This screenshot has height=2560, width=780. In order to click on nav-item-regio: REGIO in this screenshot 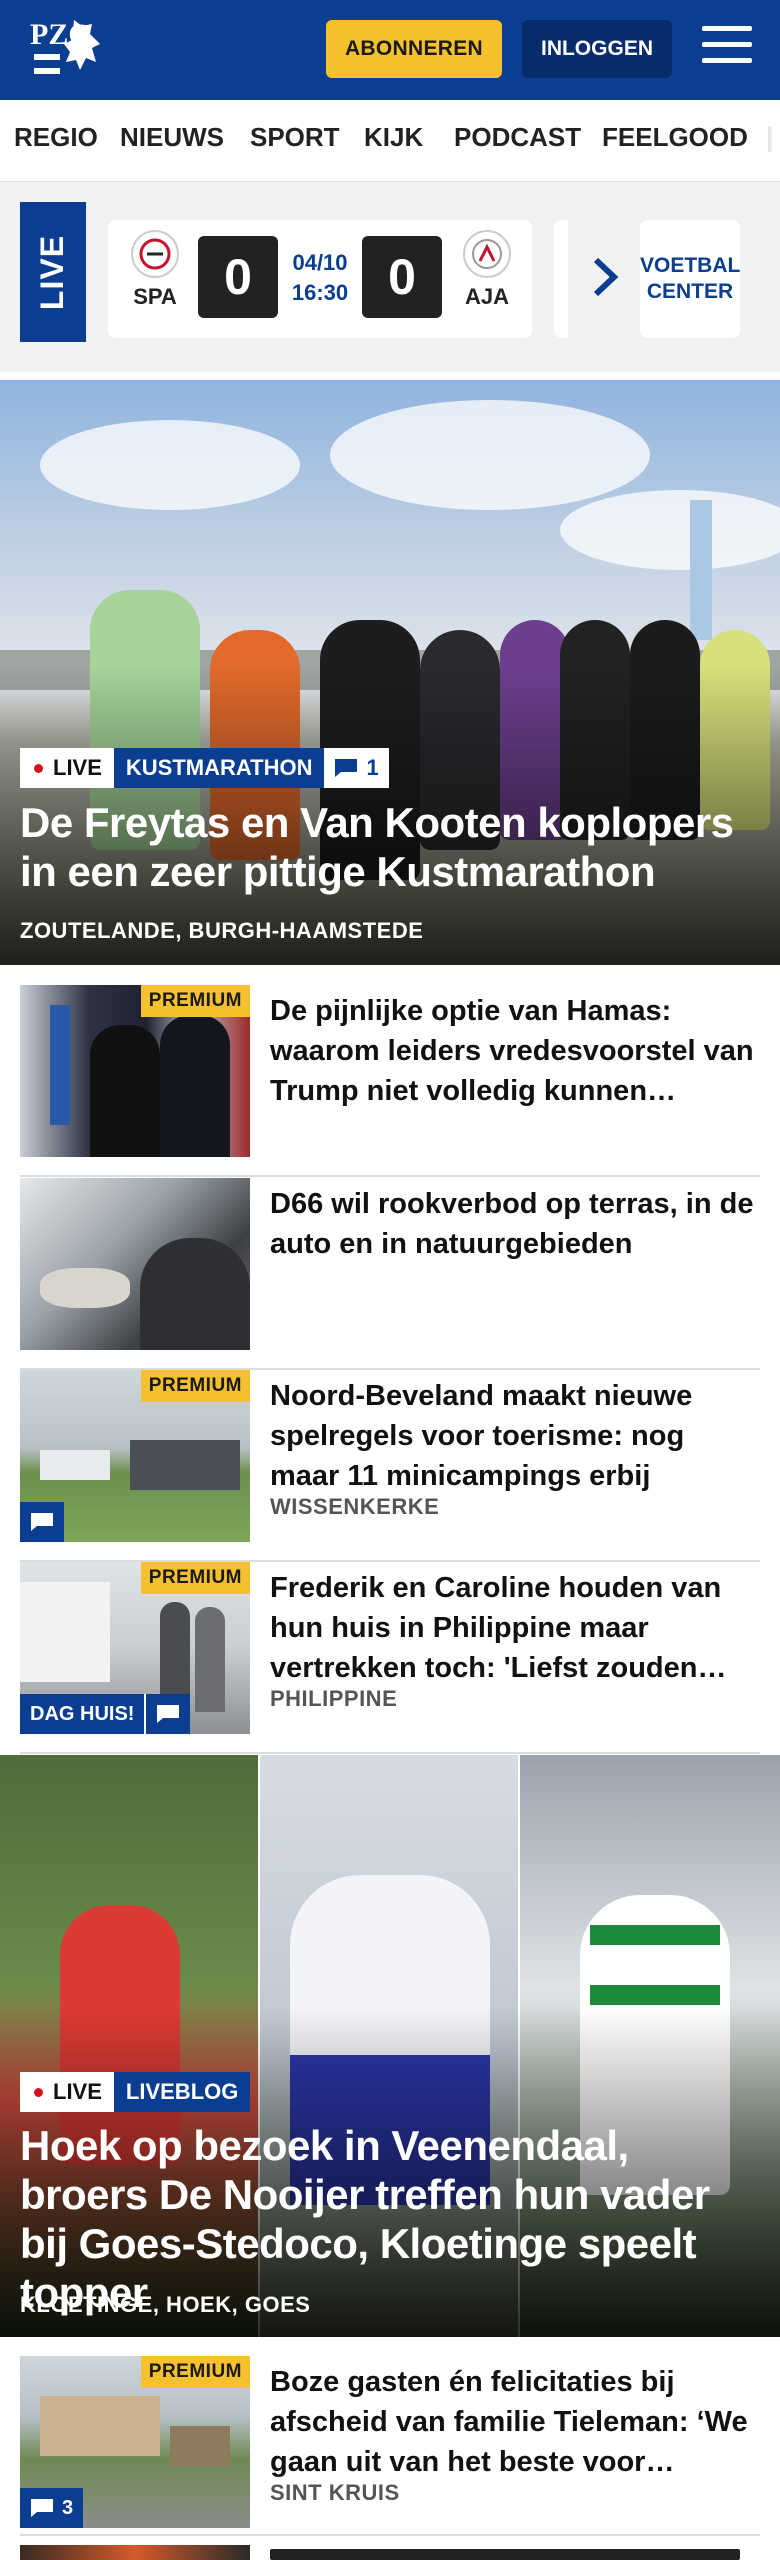, I will do `click(56, 137)`.